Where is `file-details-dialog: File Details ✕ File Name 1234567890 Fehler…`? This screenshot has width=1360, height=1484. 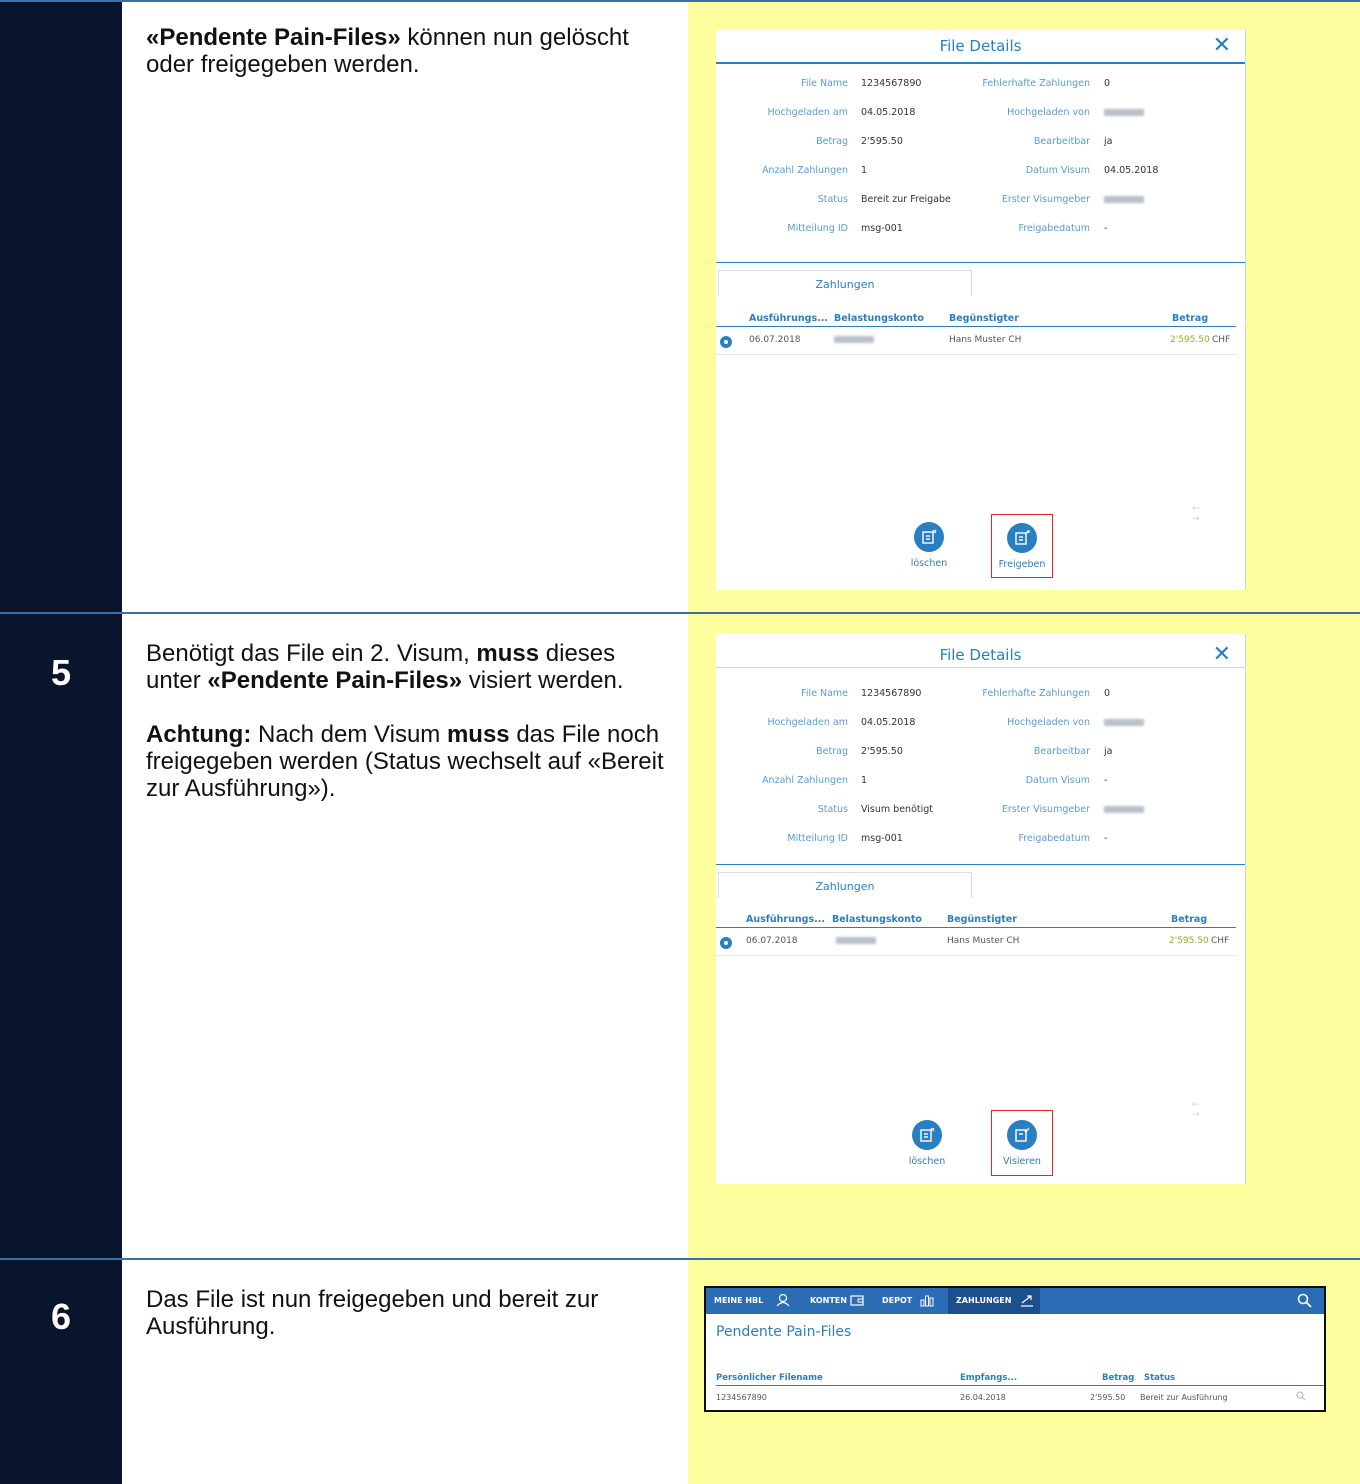
file-details-dialog: File Details ✕ File Name 1234567890 Fehler… is located at coordinates (981, 310).